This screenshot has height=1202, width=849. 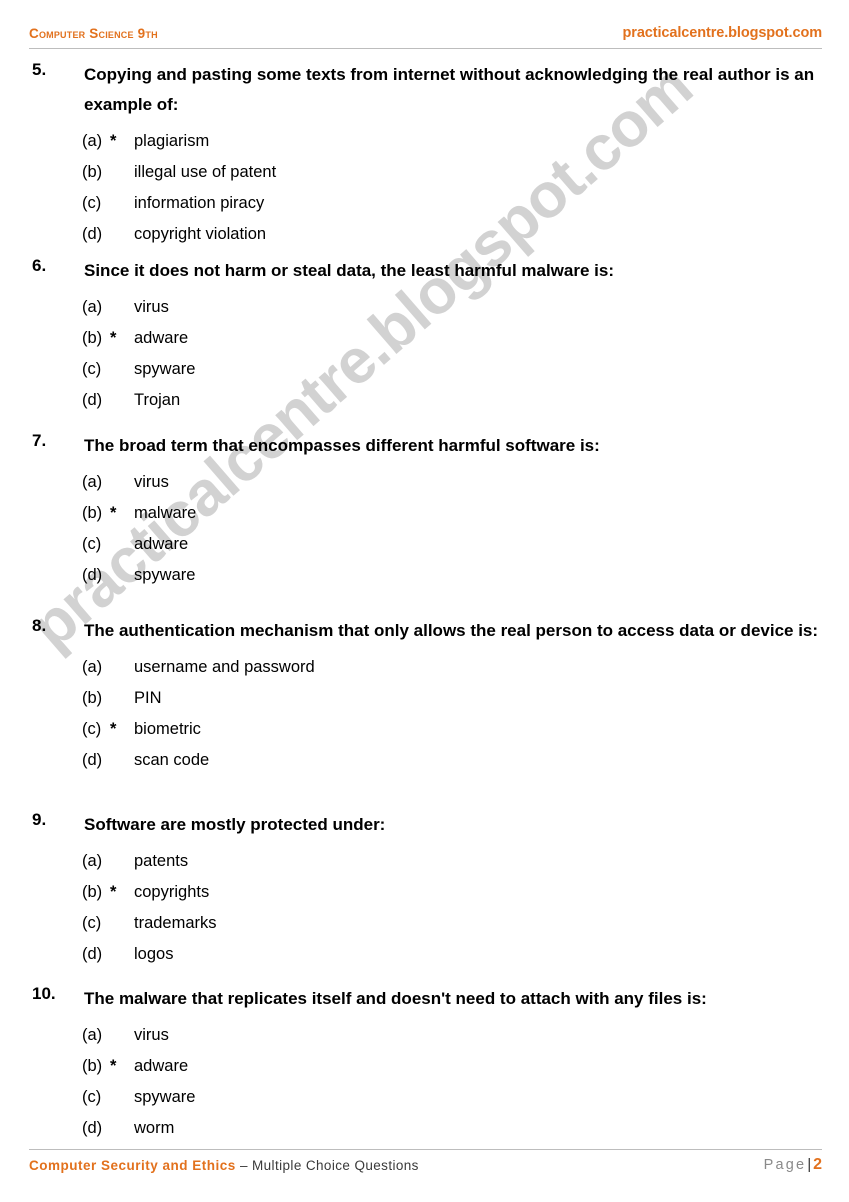 I want to click on question-number: 7., so click(x=39, y=440).